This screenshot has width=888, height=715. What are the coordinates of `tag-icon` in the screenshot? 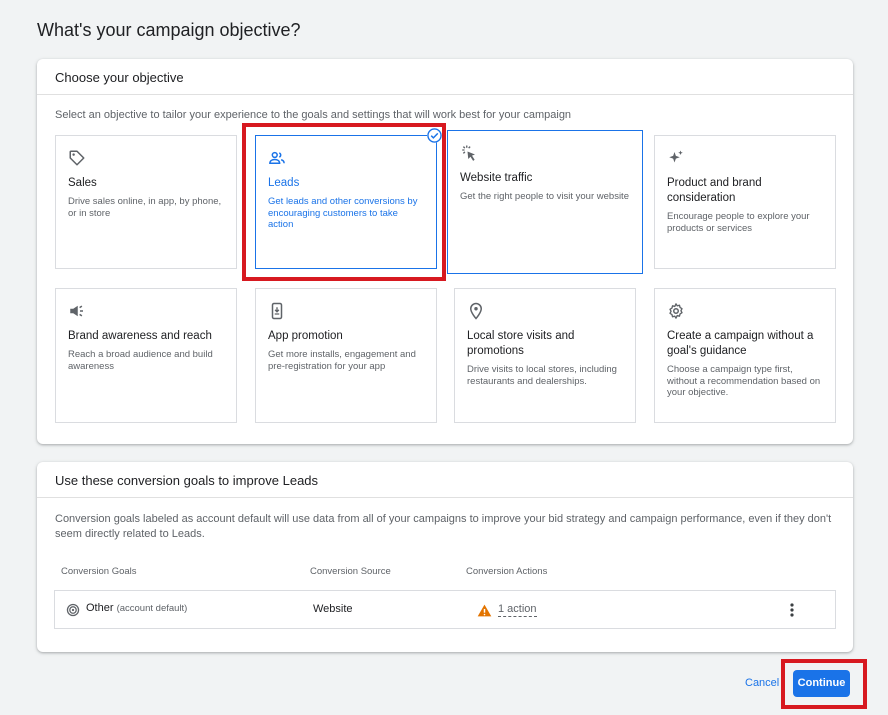 It's located at (77, 158).